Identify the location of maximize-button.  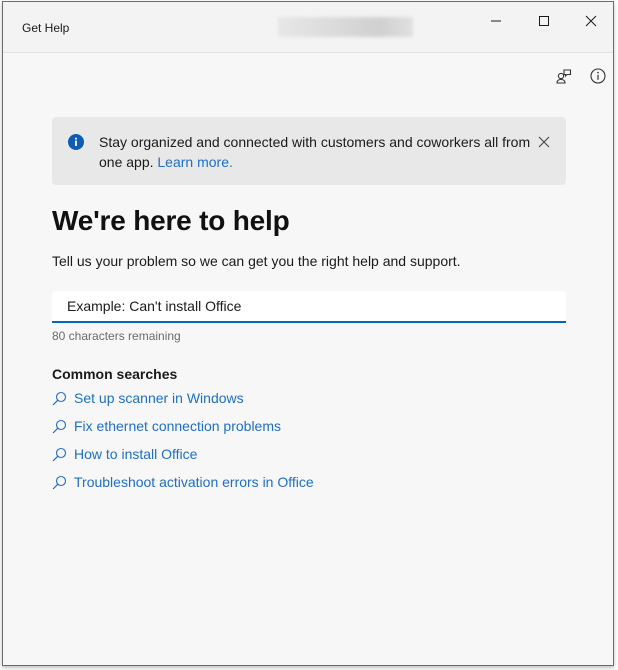
(544, 21).